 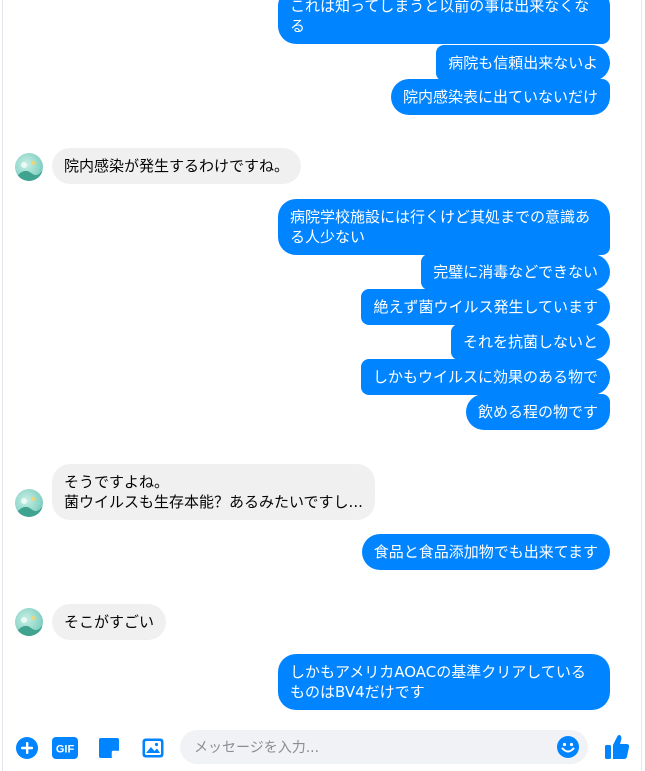 What do you see at coordinates (485, 552) in the screenshot?
I see `message-outgoing: 食品と食品添加物でも出来てます` at bounding box center [485, 552].